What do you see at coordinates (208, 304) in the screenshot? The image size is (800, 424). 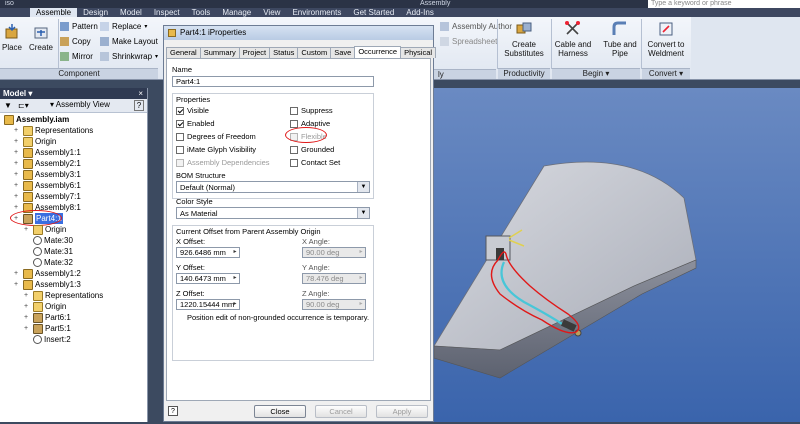 I see `z-offset-field: 1220.15444 mm ▸` at bounding box center [208, 304].